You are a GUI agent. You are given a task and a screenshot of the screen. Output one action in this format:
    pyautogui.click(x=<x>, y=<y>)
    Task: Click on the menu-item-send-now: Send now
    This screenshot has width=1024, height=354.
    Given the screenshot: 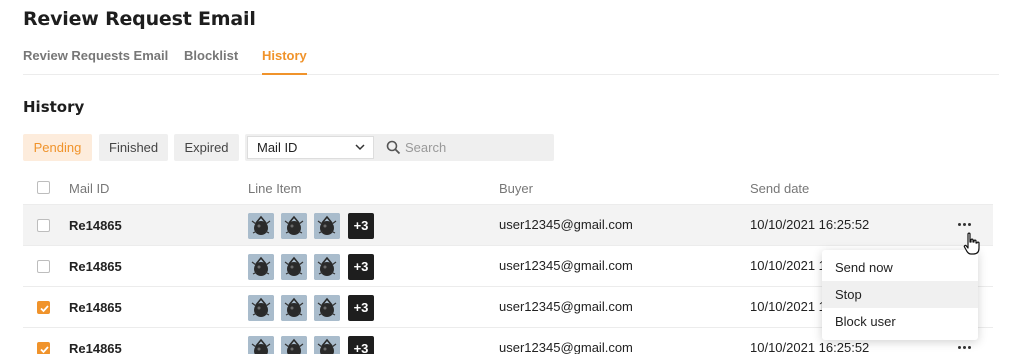 What is the action you would take?
    pyautogui.click(x=900, y=267)
    